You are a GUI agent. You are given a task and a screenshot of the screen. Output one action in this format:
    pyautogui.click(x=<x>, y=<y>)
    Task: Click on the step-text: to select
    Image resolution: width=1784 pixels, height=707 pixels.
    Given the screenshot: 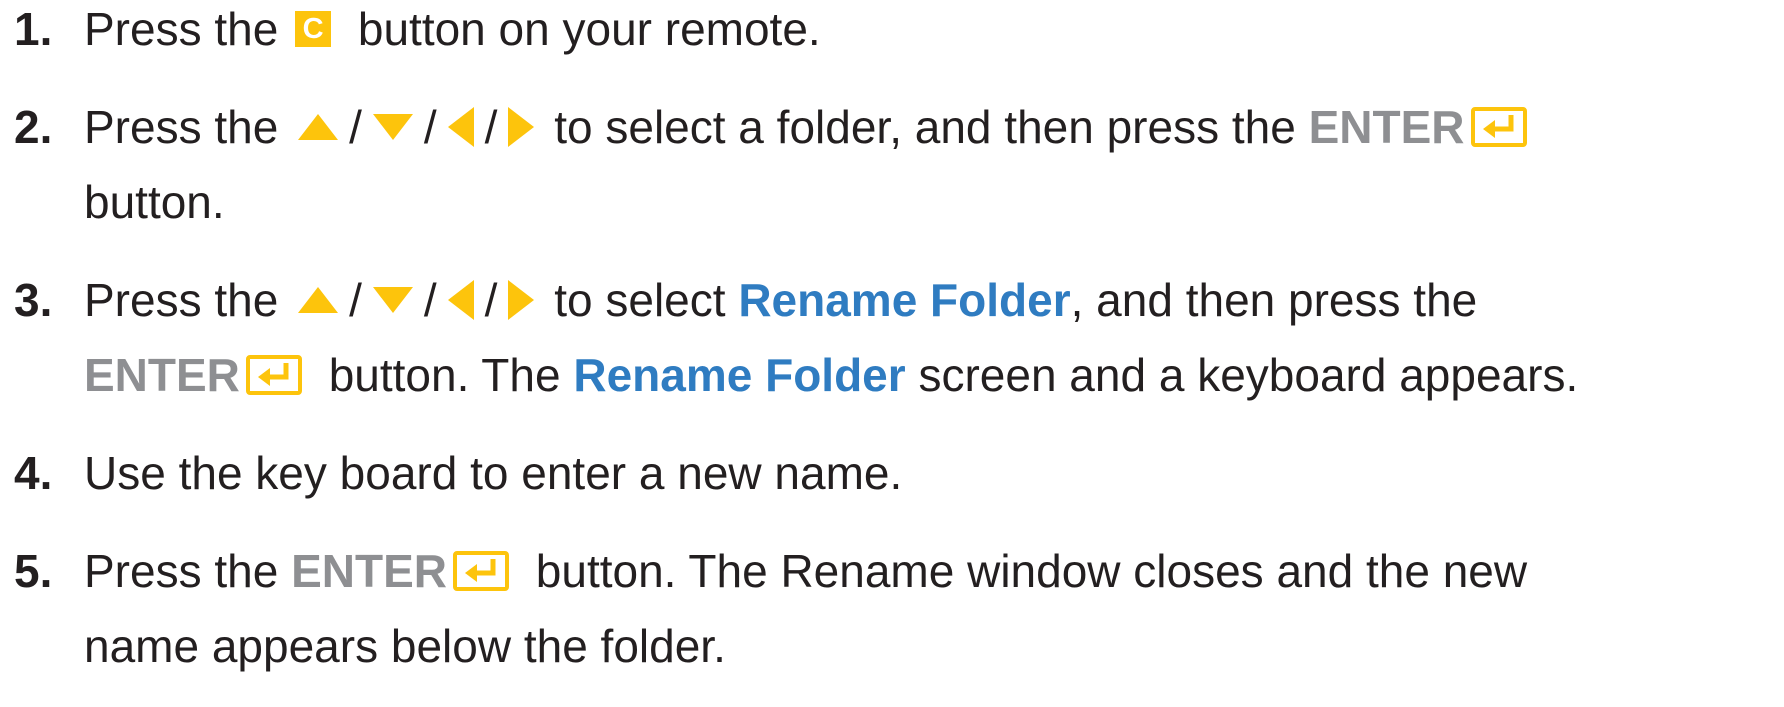 What is the action you would take?
    pyautogui.click(x=640, y=300)
    